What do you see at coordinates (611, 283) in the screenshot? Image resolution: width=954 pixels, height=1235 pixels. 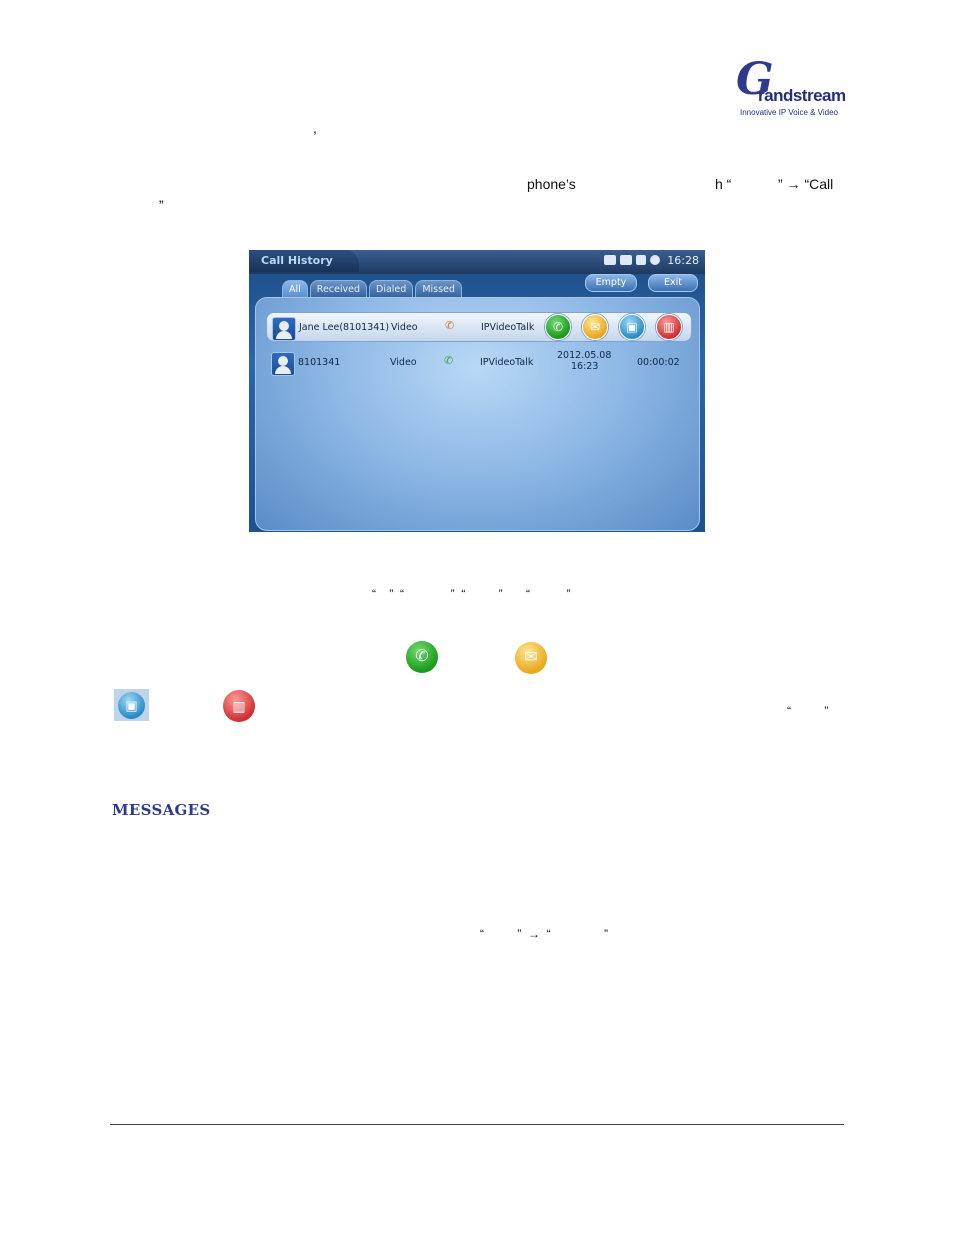 I see `empty-button: Empty` at bounding box center [611, 283].